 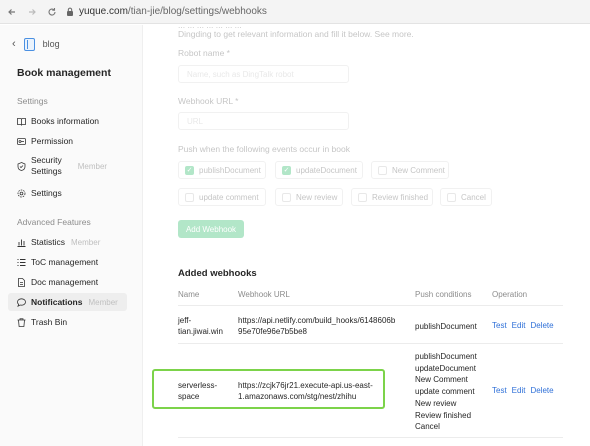 I want to click on sidebar-item-toc-management: ToC management, so click(x=67, y=262).